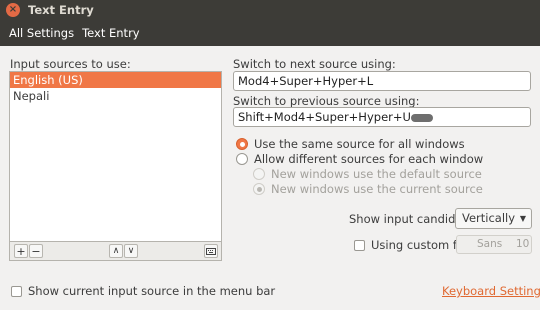  I want to click on prev-source-field: Shift+Mod4+Super+Hyper+U, so click(382, 117).